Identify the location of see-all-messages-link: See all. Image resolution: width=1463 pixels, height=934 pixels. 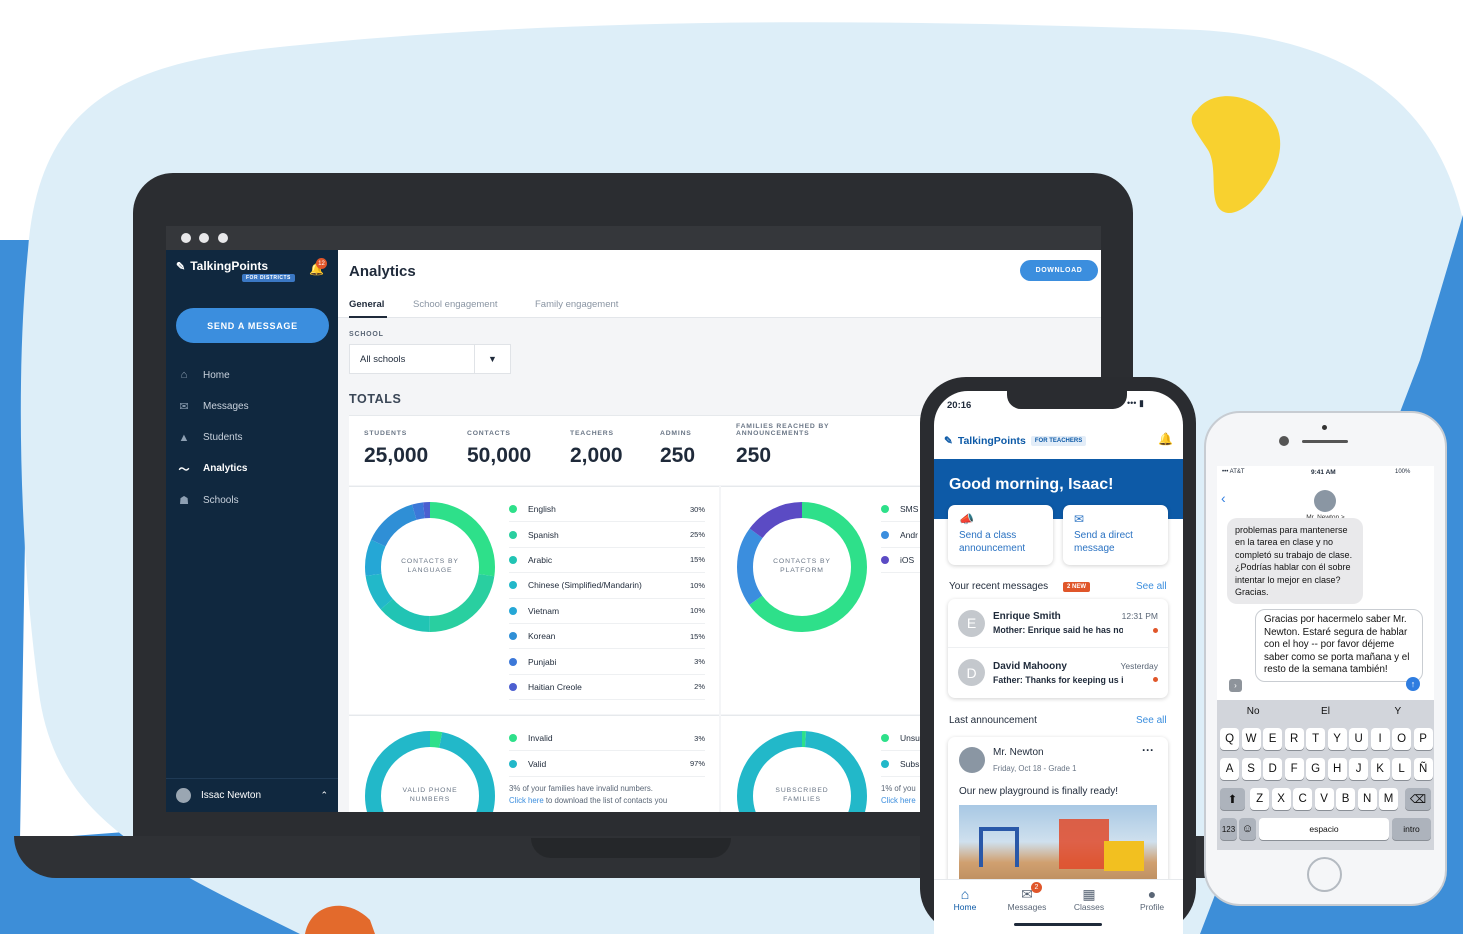
(1151, 586).